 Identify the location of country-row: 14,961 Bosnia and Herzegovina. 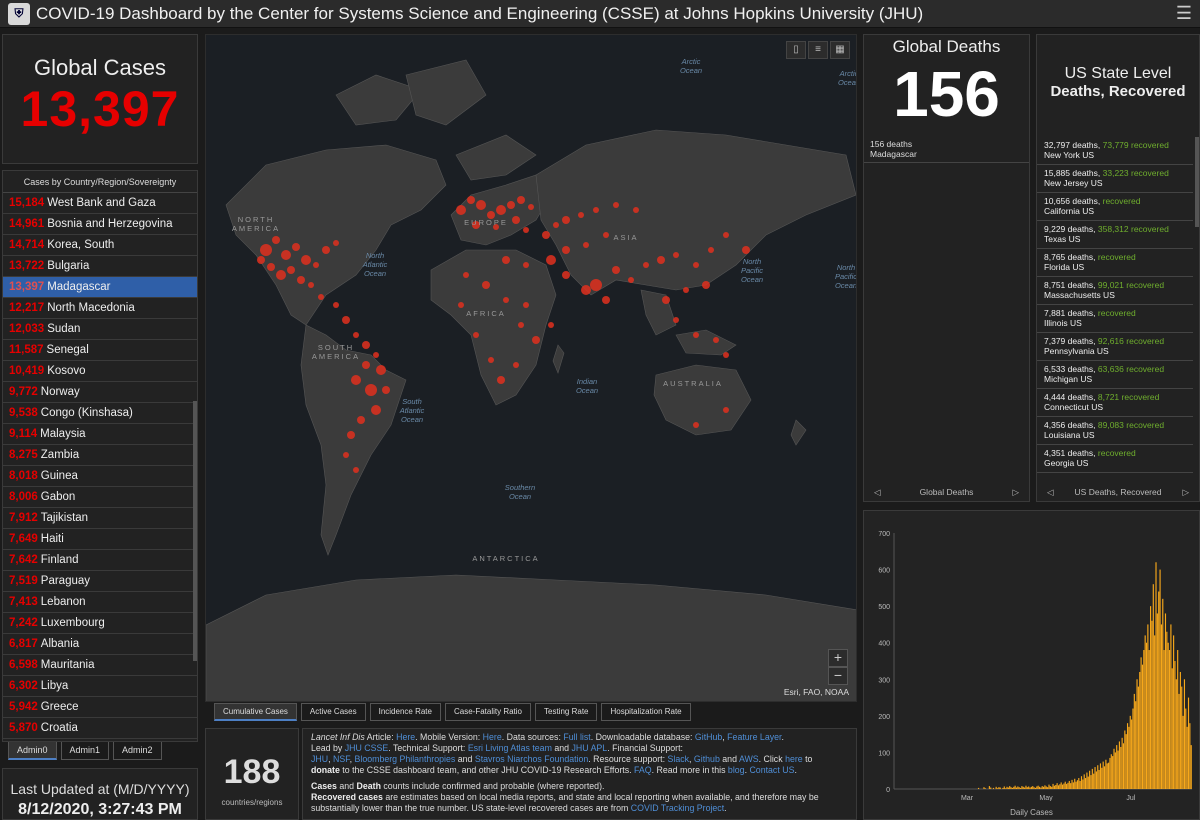
(100, 224).